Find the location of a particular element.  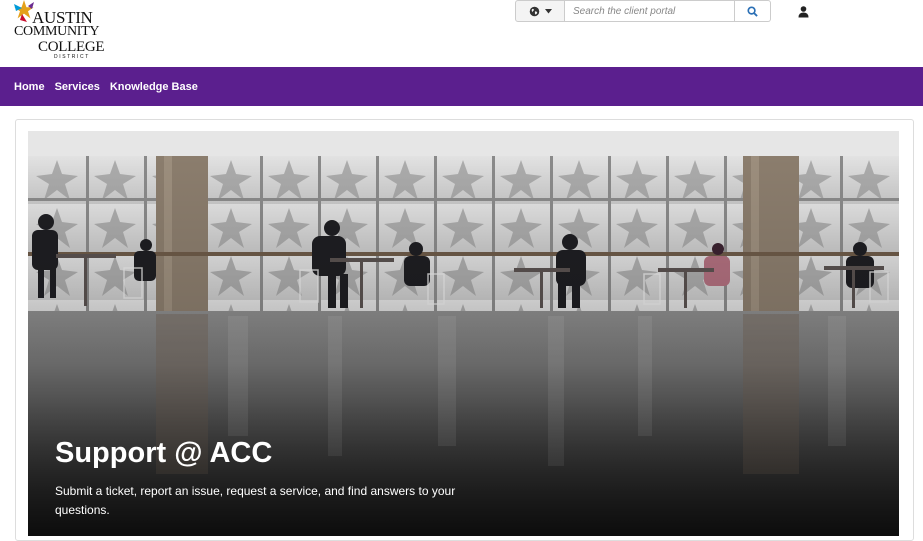

nav-item-services: Services is located at coordinates (77, 87).